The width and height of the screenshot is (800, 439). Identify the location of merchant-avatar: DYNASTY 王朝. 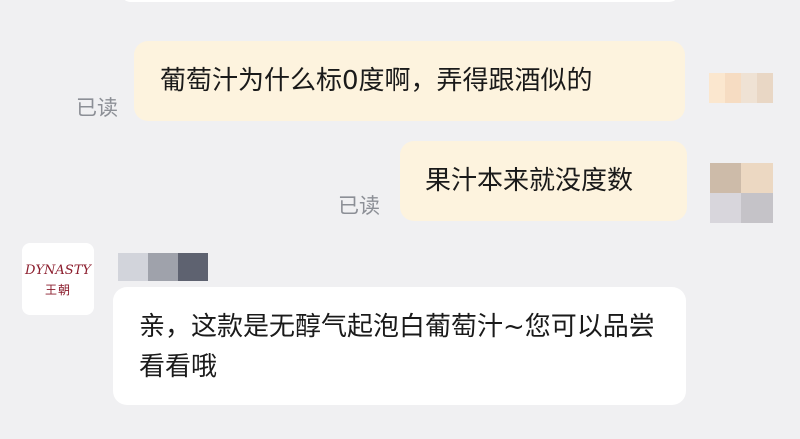
(58, 279).